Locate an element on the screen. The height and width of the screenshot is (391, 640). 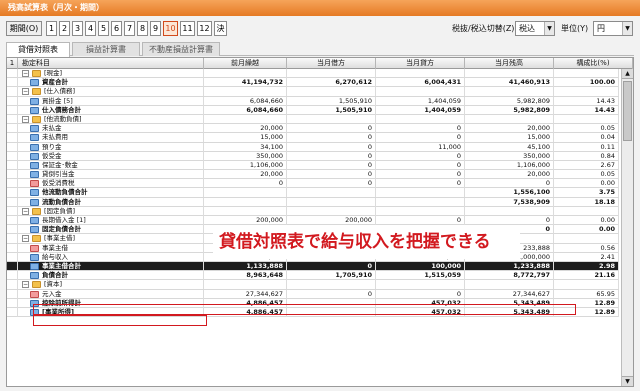
header-credit: 当月貸方 is located at coordinates (420, 63).